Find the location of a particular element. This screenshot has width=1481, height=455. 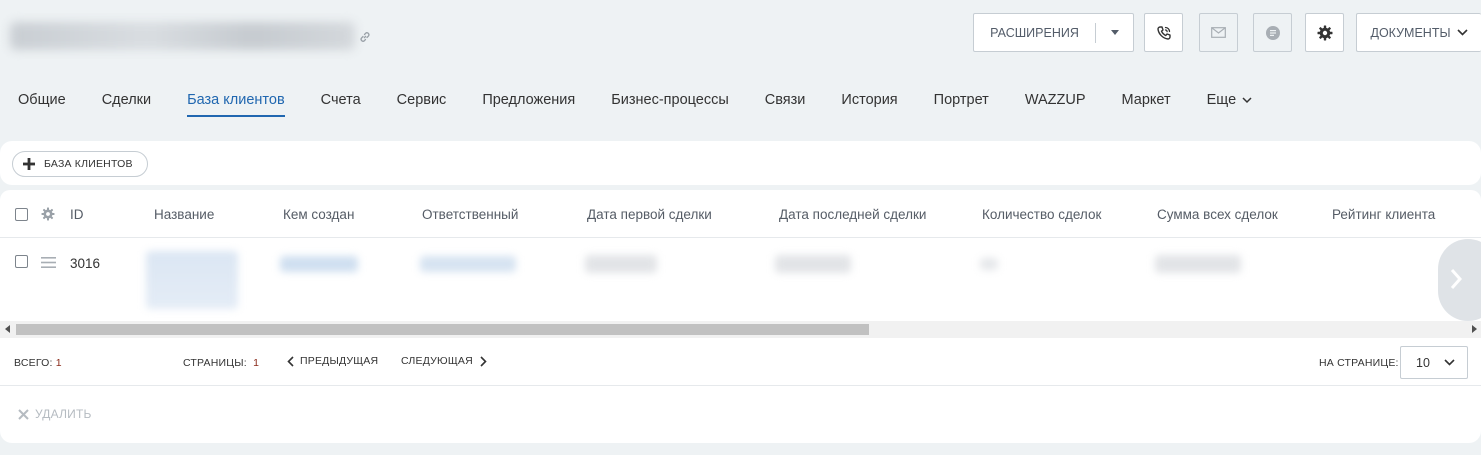

grid-toolbar: БАЗА КЛИЕНТОВ is located at coordinates (740, 163).